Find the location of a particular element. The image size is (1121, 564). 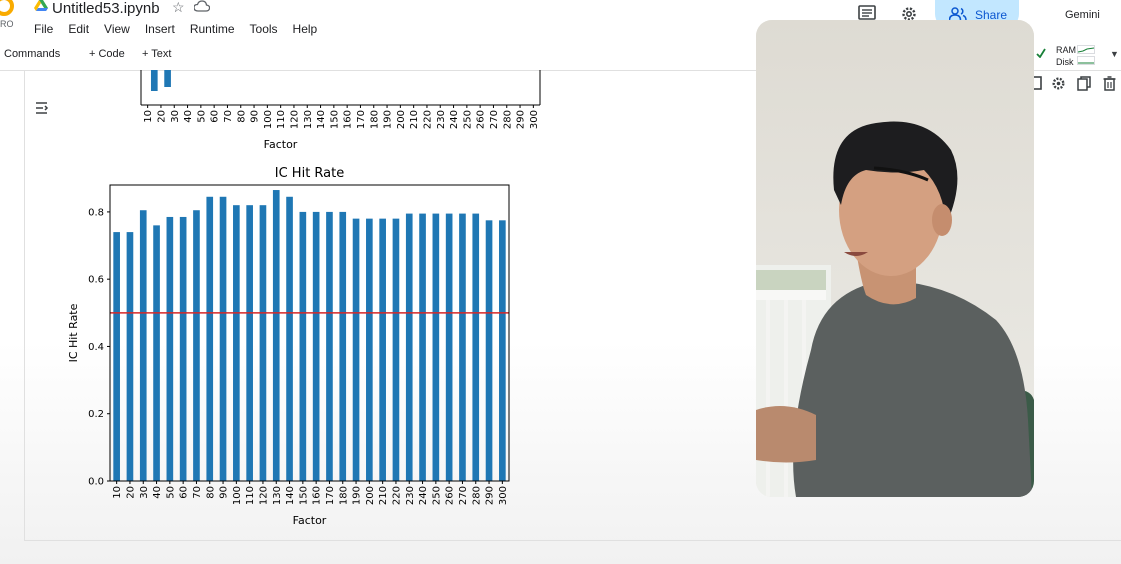

x-tick-label: 190 is located at coordinates (388, 119).